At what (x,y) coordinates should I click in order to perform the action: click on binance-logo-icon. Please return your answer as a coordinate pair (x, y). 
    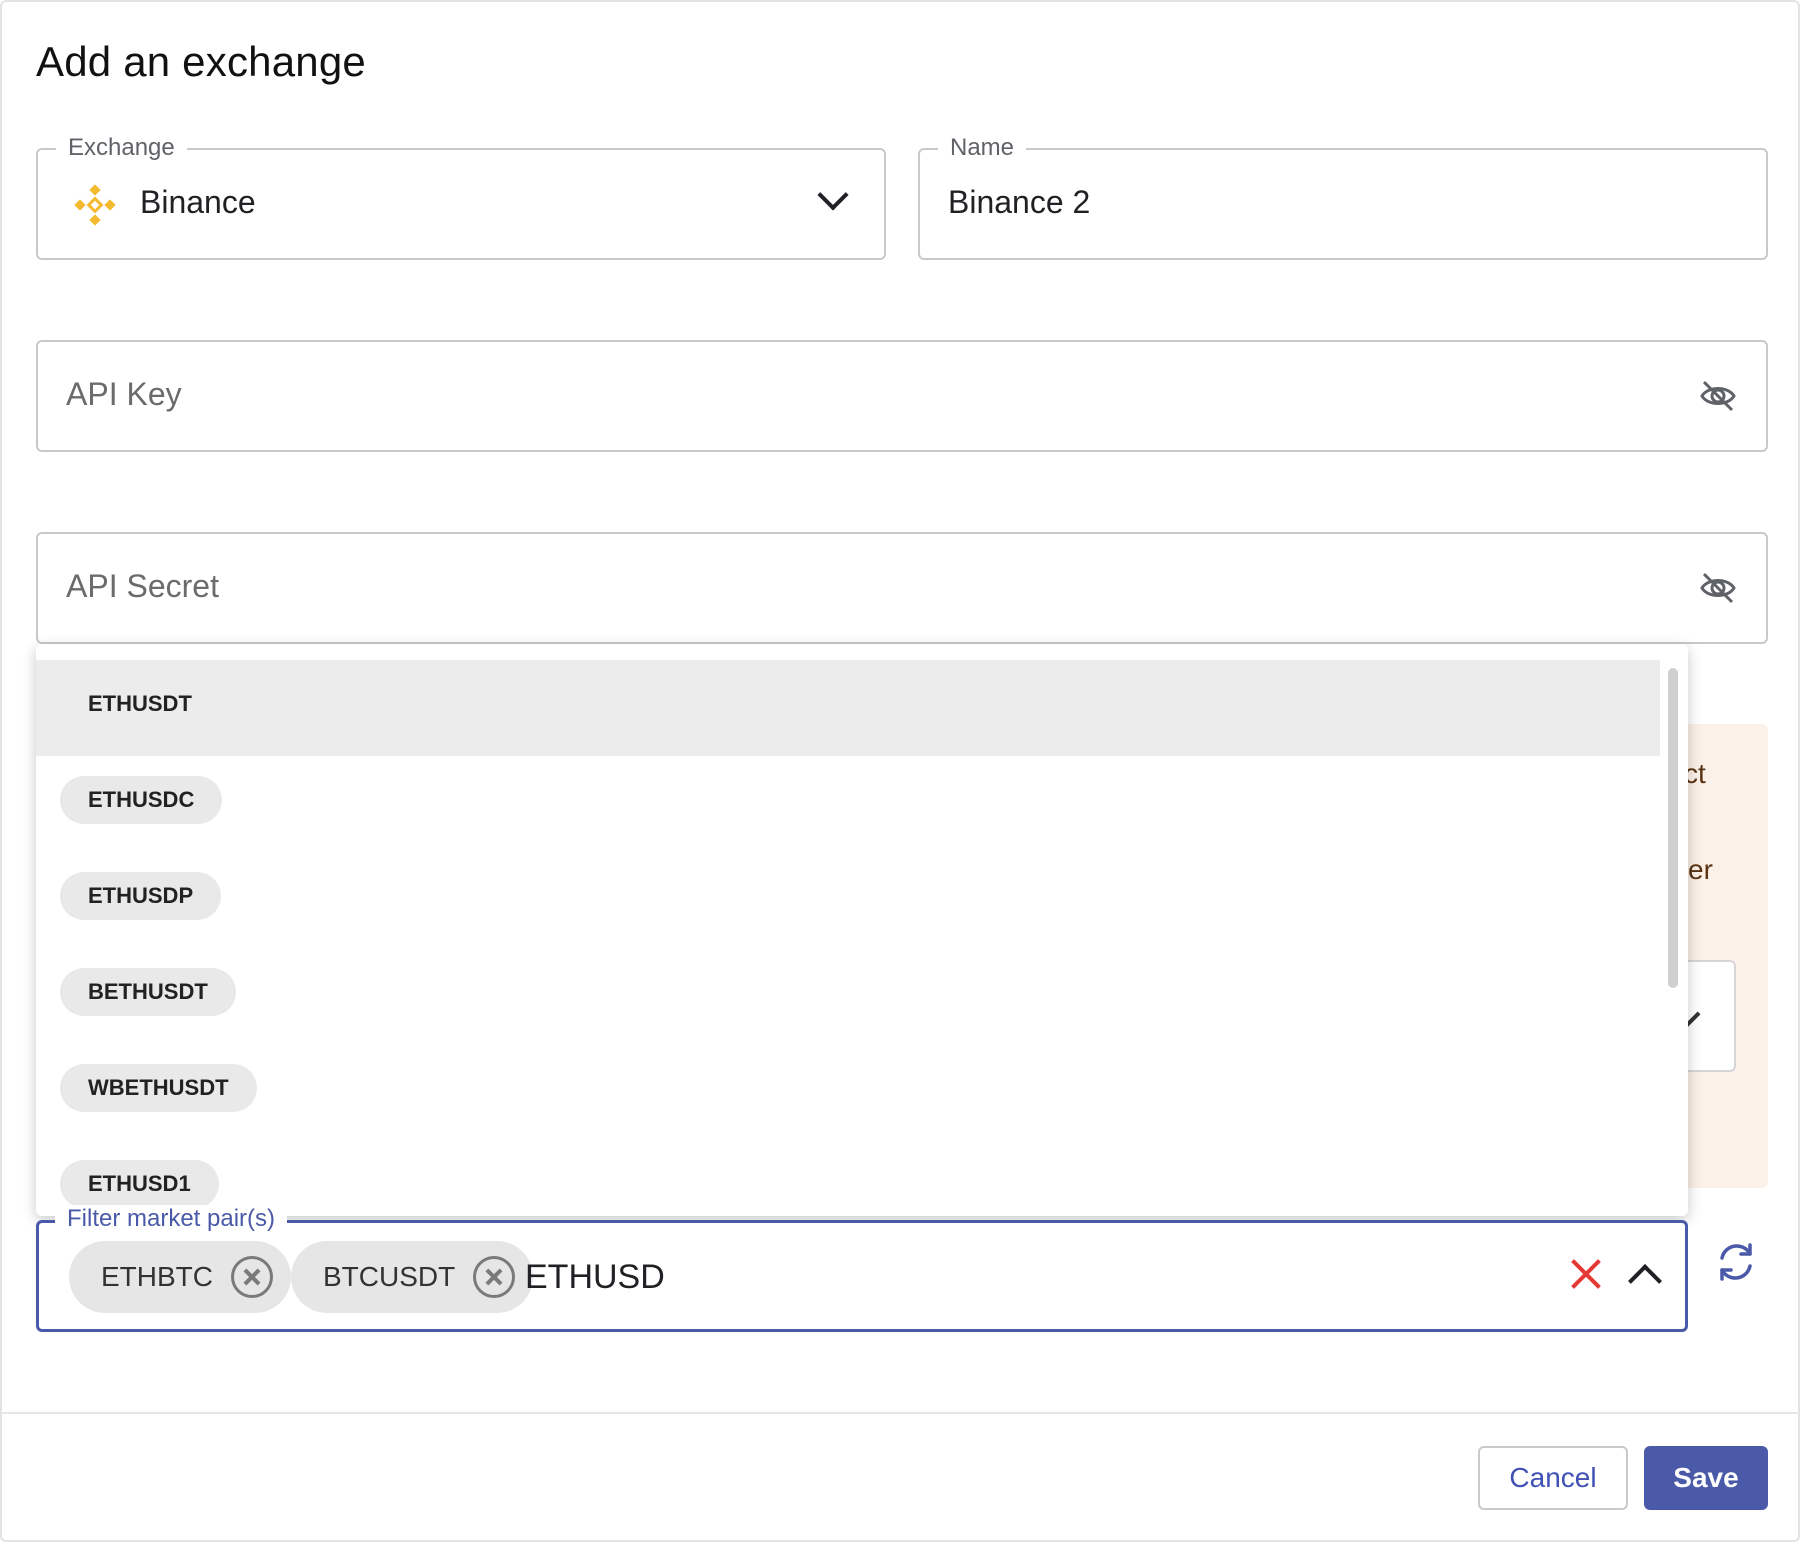
    Looking at the image, I should click on (95, 205).